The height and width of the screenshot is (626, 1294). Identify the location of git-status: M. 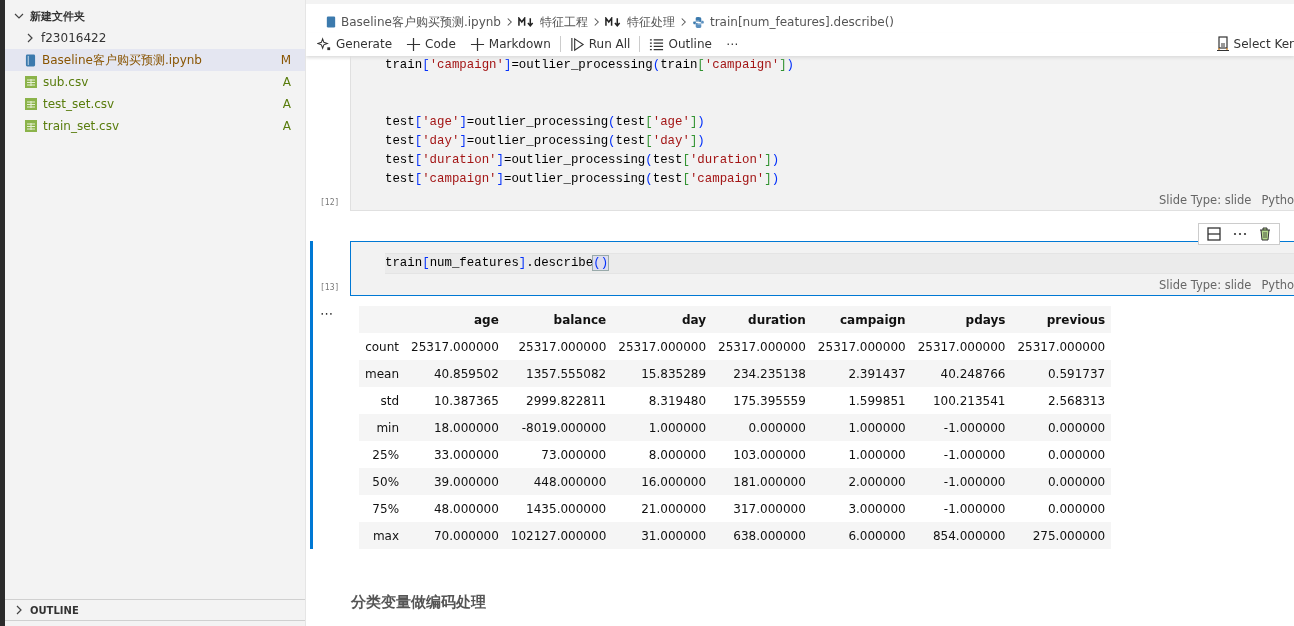
(285, 60).